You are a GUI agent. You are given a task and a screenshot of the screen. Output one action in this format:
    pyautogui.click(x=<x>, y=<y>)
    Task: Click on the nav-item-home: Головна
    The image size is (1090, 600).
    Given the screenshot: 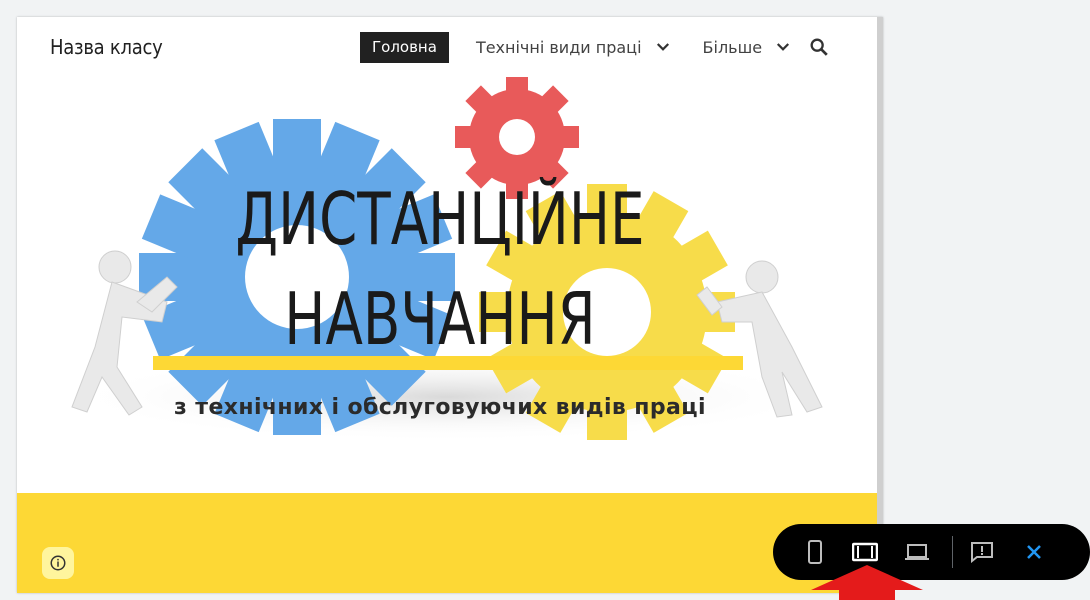 What is the action you would take?
    pyautogui.click(x=404, y=47)
    